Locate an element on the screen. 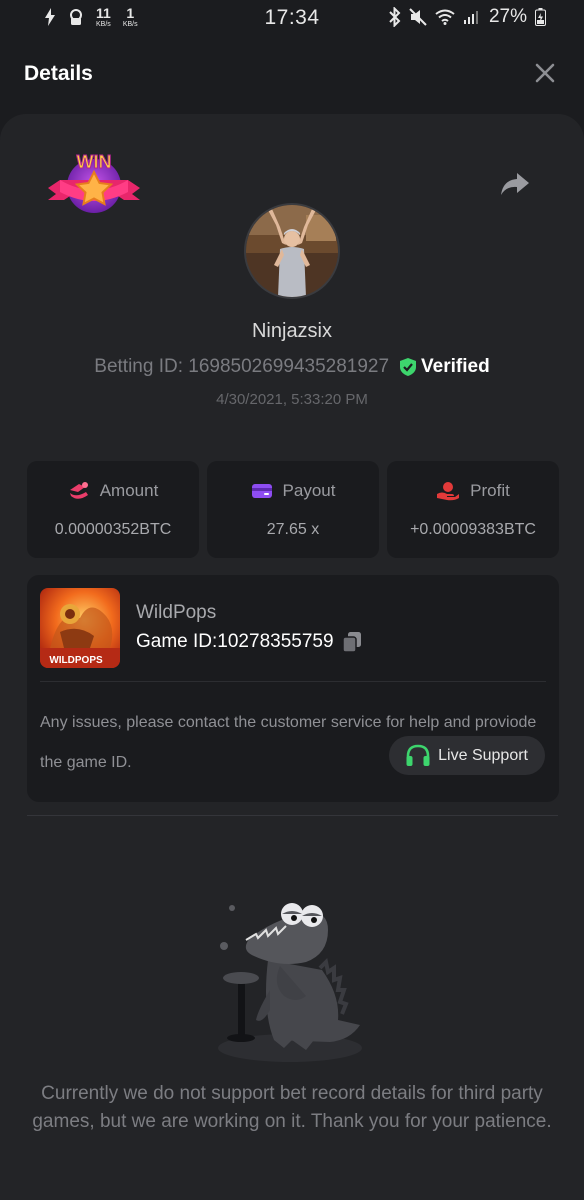 This screenshot has height=1200, width=584. signal-icon is located at coordinates (470, 17).